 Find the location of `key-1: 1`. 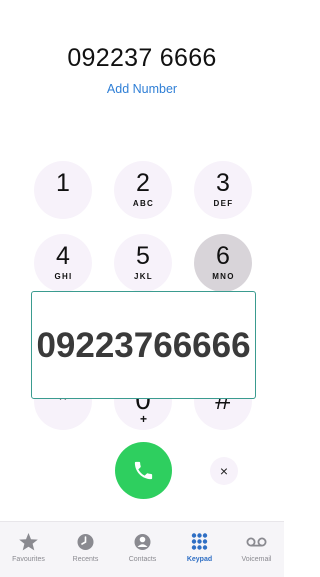

key-1: 1 is located at coordinates (63, 190).